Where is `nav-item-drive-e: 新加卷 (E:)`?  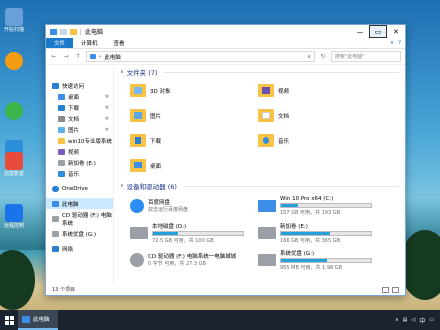
nav-item-drive-e: 新加卷 (E:) is located at coordinates (79, 162).